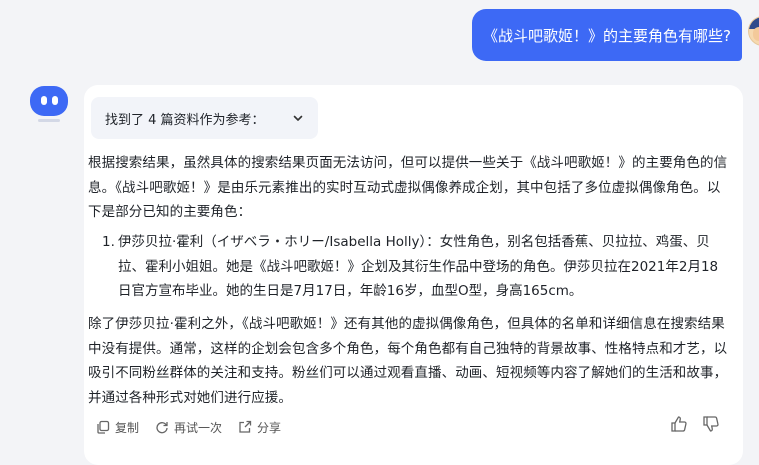 This screenshot has height=465, width=759. What do you see at coordinates (198, 427) in the screenshot?
I see `retry-label: 再试一次` at bounding box center [198, 427].